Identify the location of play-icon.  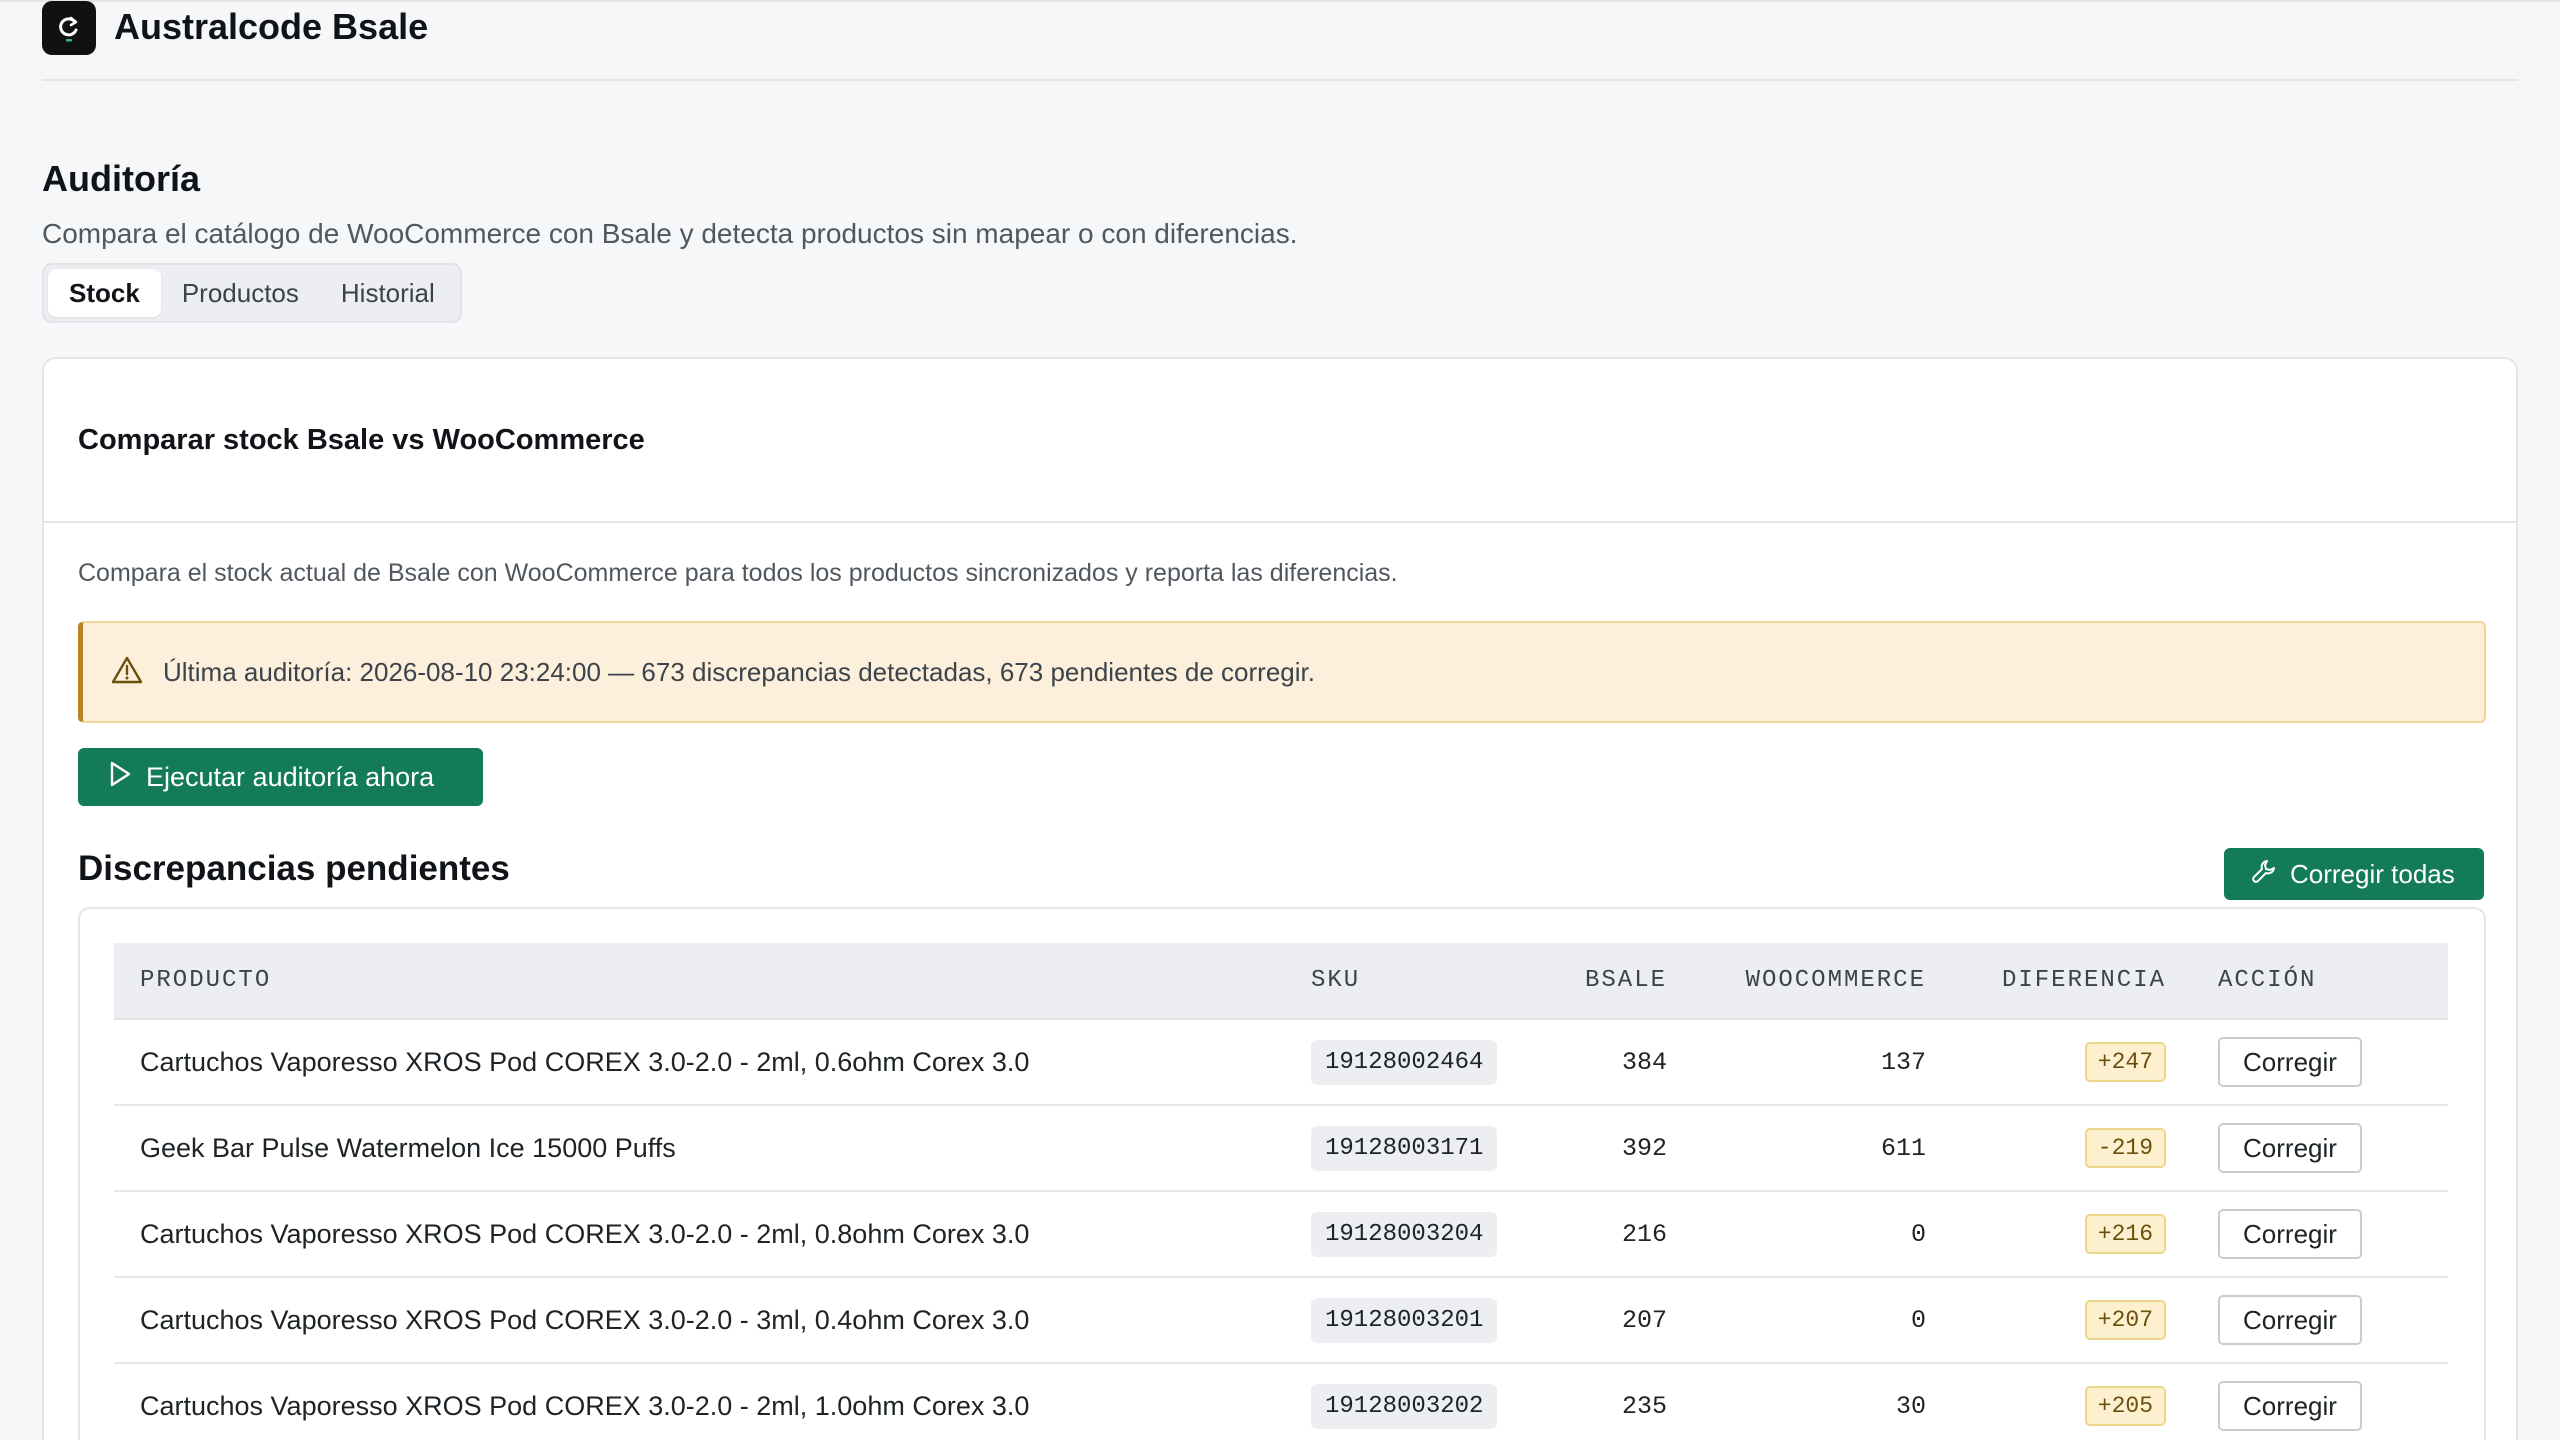
(120, 777).